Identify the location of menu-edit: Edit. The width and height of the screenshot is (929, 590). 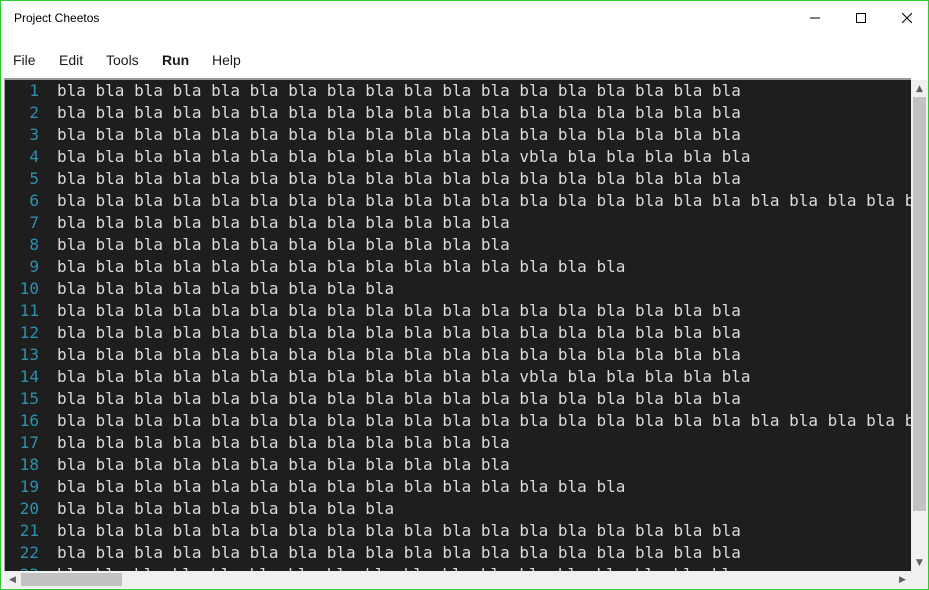
(71, 60).